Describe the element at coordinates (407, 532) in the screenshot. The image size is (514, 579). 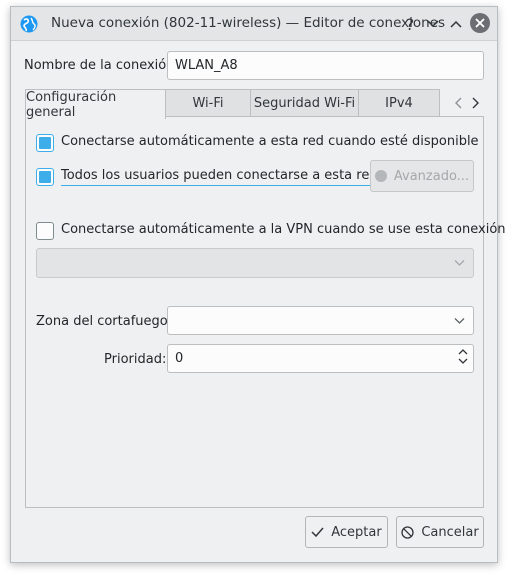
I see `cancel-icon` at that location.